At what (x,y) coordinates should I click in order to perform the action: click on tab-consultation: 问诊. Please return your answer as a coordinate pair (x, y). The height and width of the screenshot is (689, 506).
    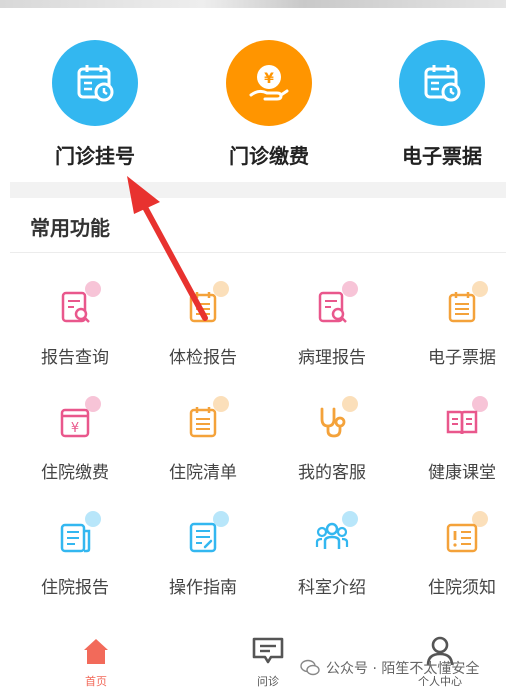
    Looking at the image, I should click on (268, 662).